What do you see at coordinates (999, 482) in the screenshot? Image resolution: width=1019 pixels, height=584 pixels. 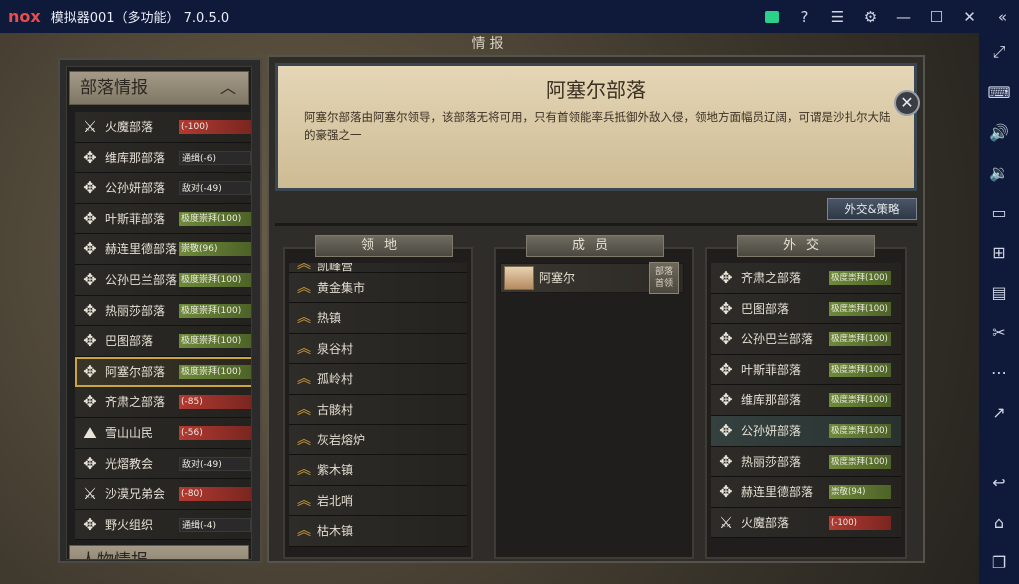 I see `back-icon: ↩` at bounding box center [999, 482].